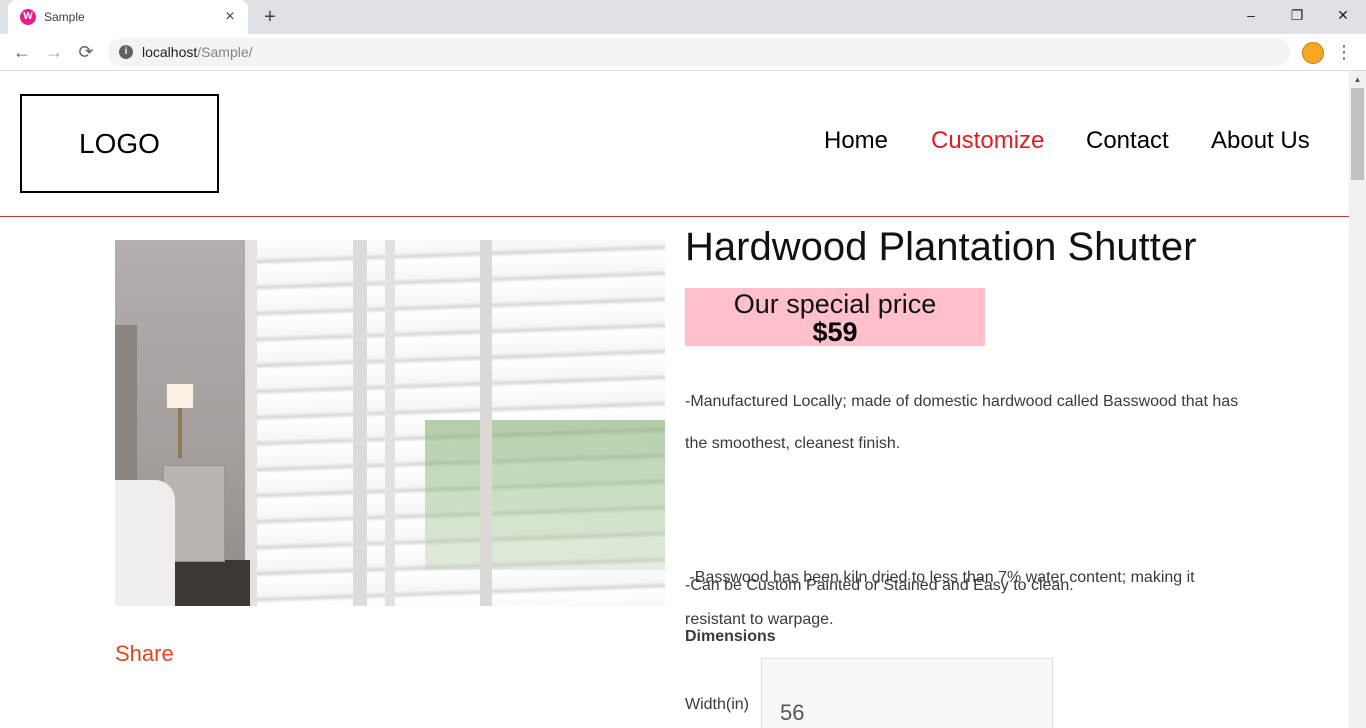  What do you see at coordinates (1313, 53) in the screenshot?
I see `profile-avatar-icon` at bounding box center [1313, 53].